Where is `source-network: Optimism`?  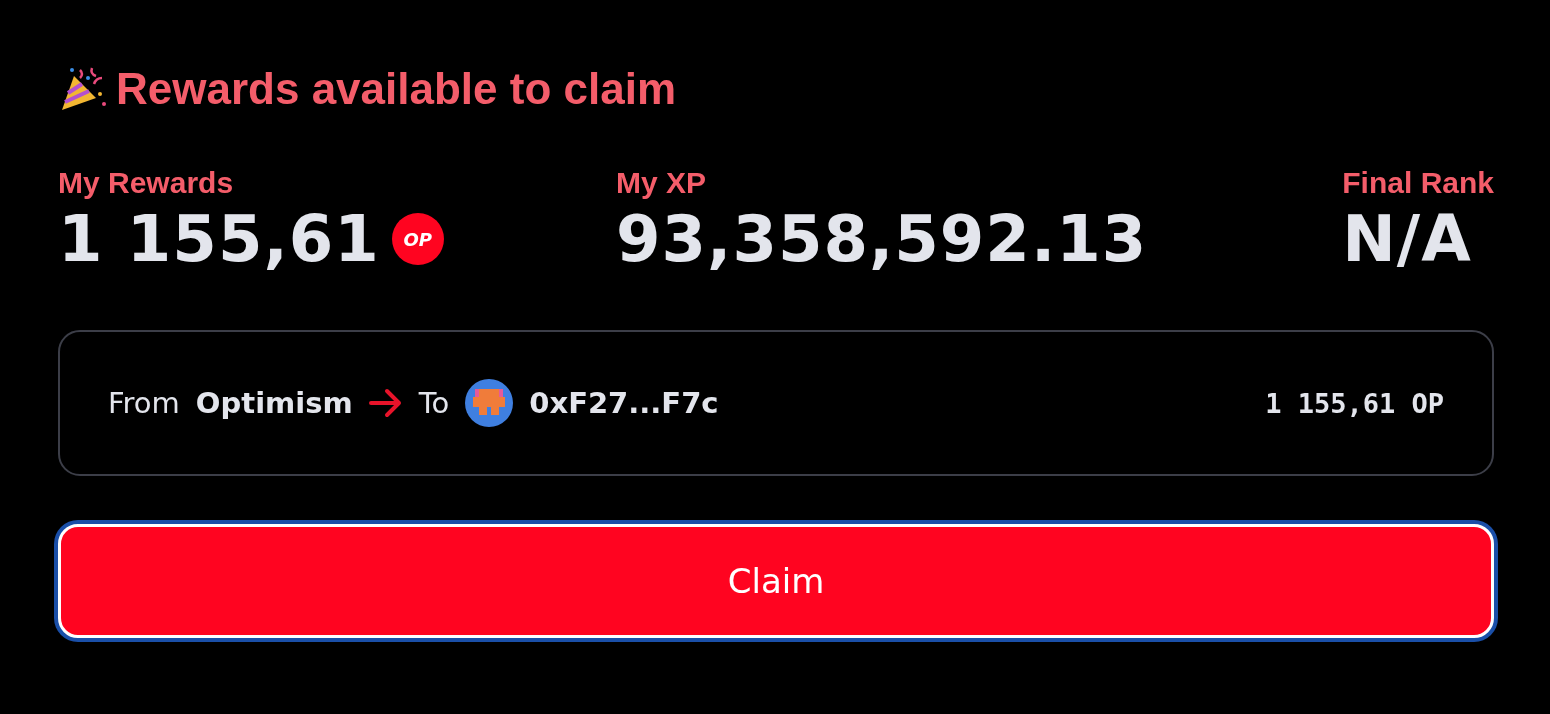
source-network: Optimism is located at coordinates (274, 403).